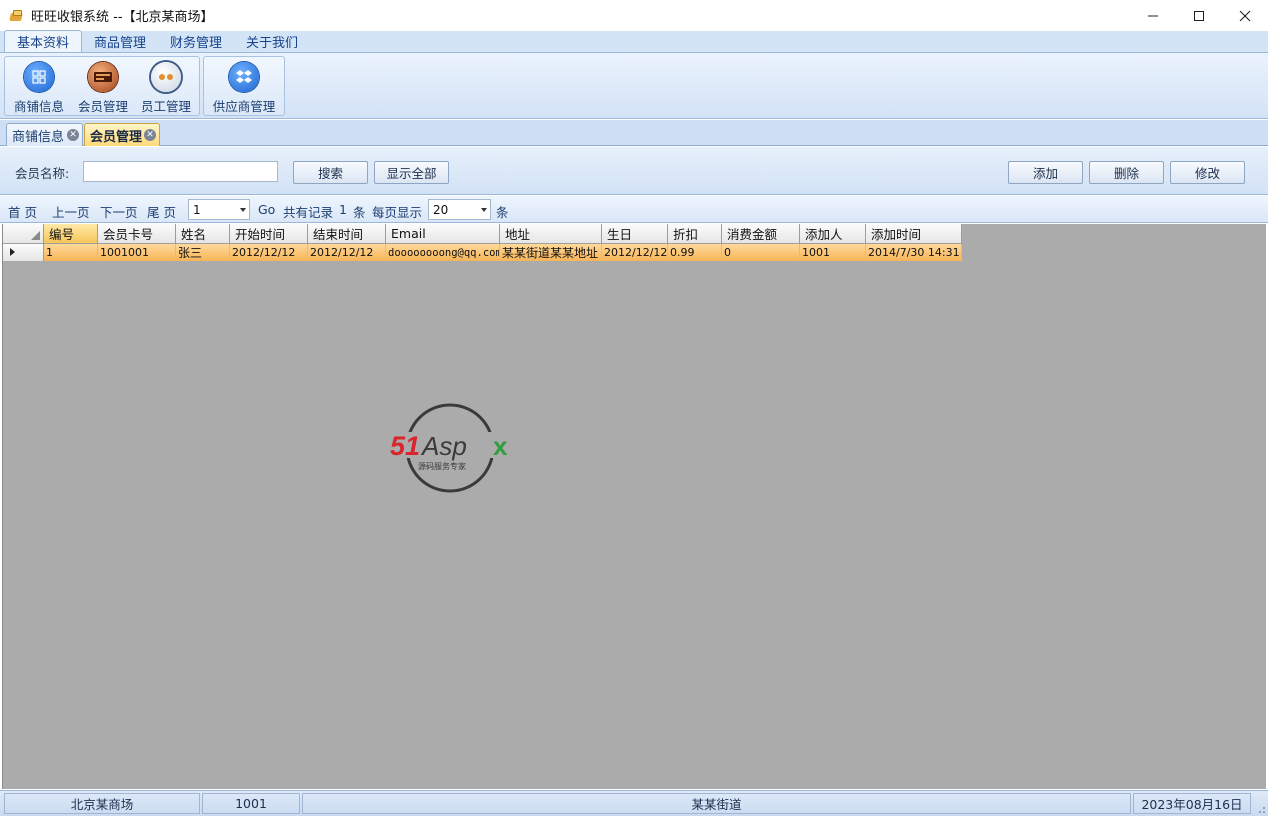 The height and width of the screenshot is (816, 1268). I want to click on cell-added-by: 1001, so click(833, 252).